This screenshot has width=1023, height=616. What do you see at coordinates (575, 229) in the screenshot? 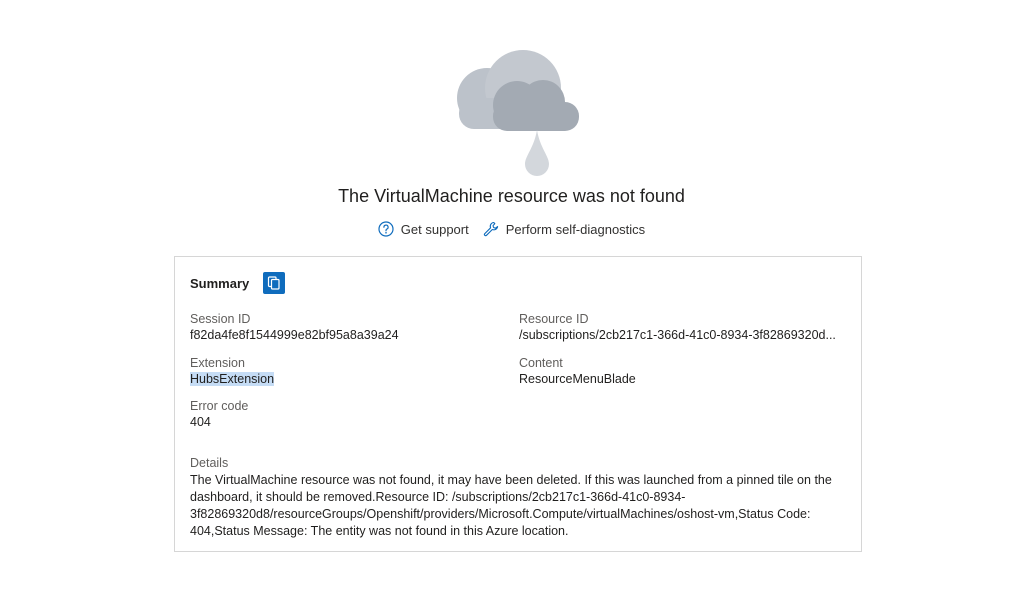
I see `self-diagnostics-label: Perform self-diagnostics` at bounding box center [575, 229].